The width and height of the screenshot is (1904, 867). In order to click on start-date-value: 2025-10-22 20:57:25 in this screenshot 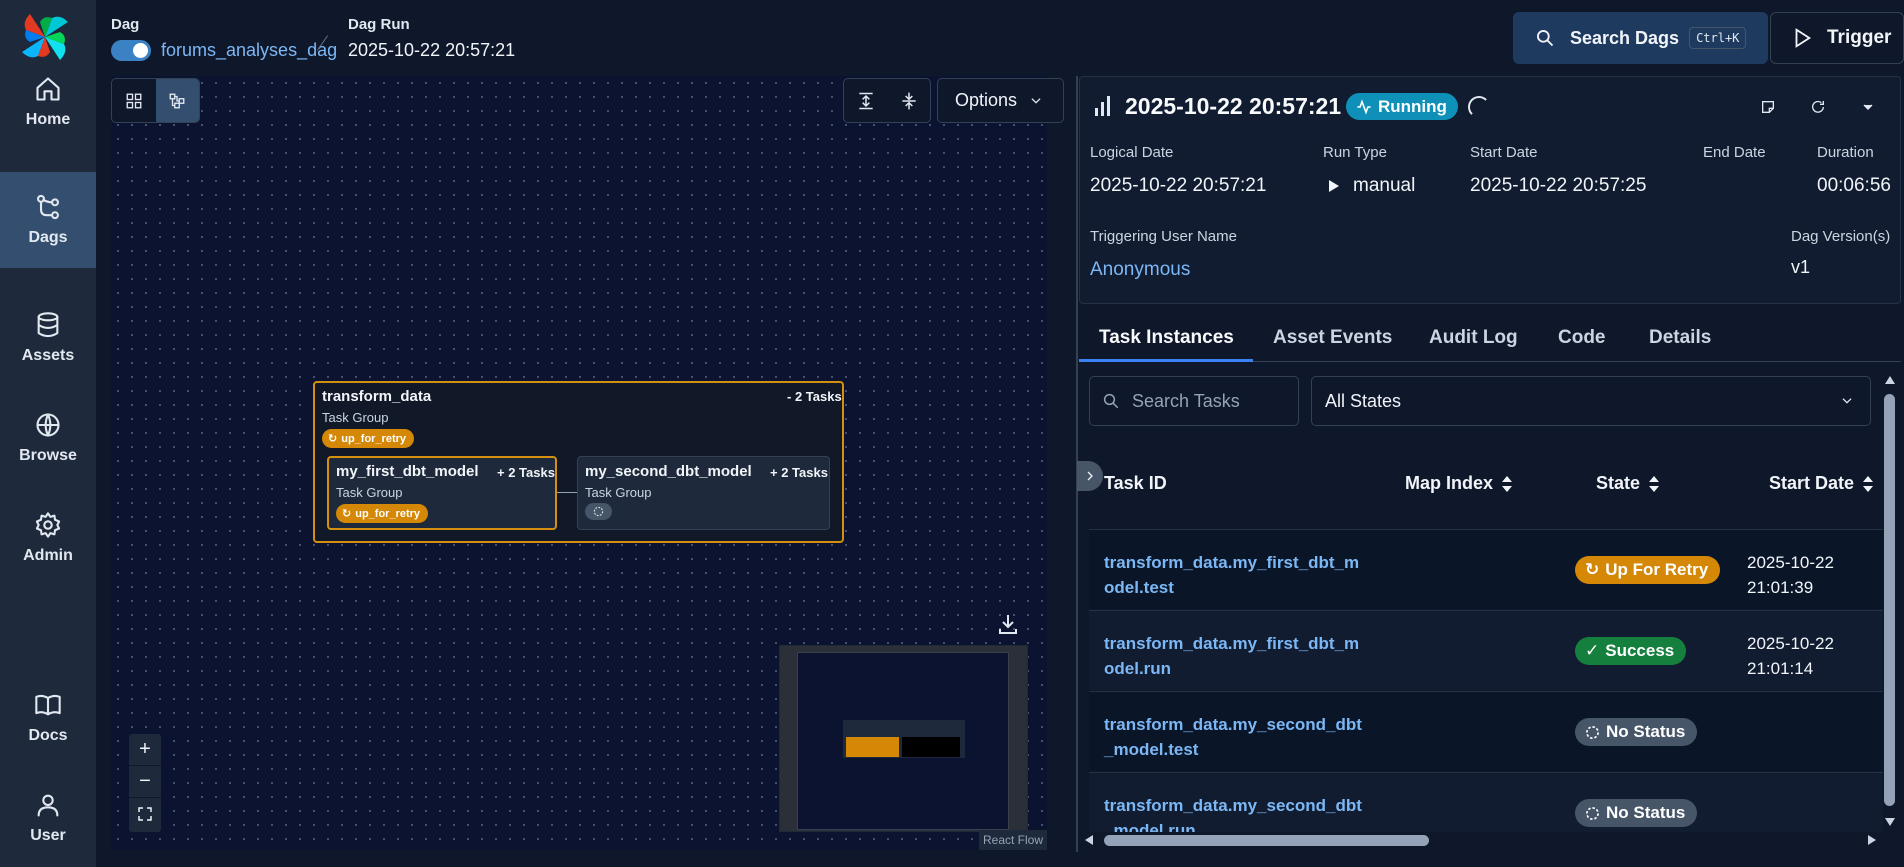, I will do `click(1558, 185)`.